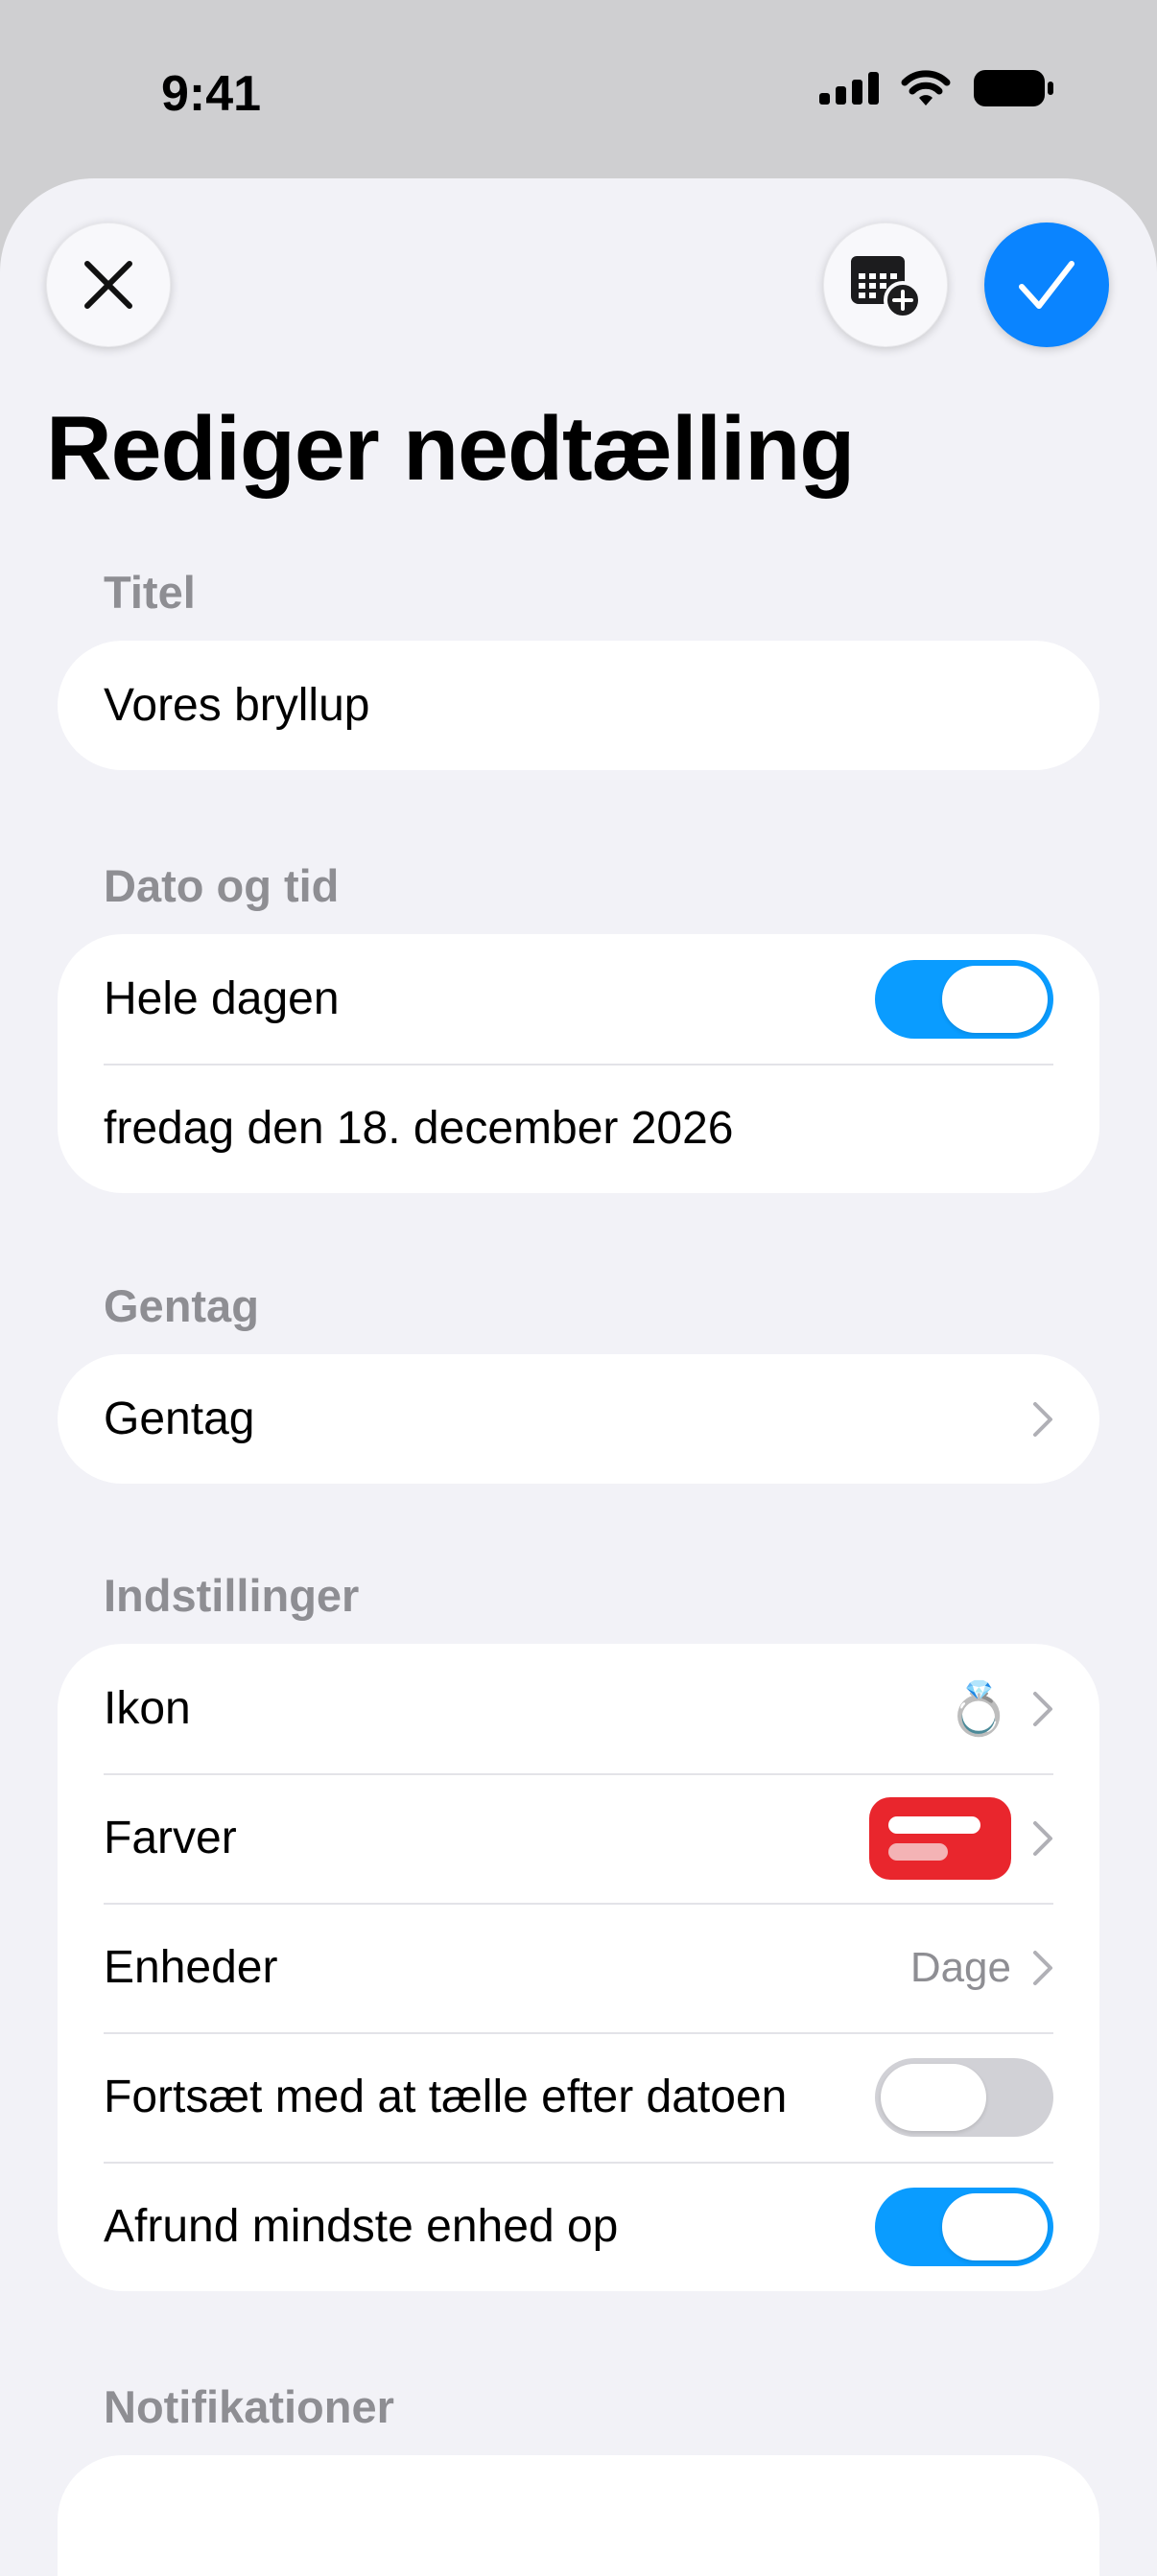 Image resolution: width=1157 pixels, height=2576 pixels. Describe the element at coordinates (578, 1838) in the screenshot. I see `colors-row: Farver` at that location.